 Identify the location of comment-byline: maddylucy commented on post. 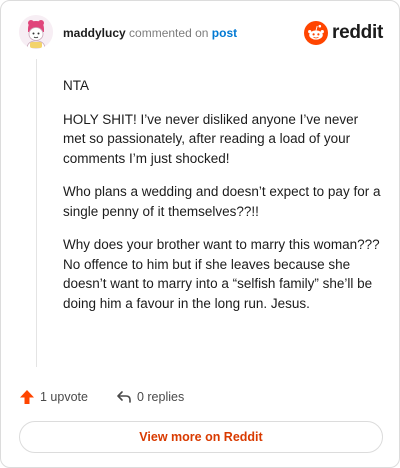
(150, 33).